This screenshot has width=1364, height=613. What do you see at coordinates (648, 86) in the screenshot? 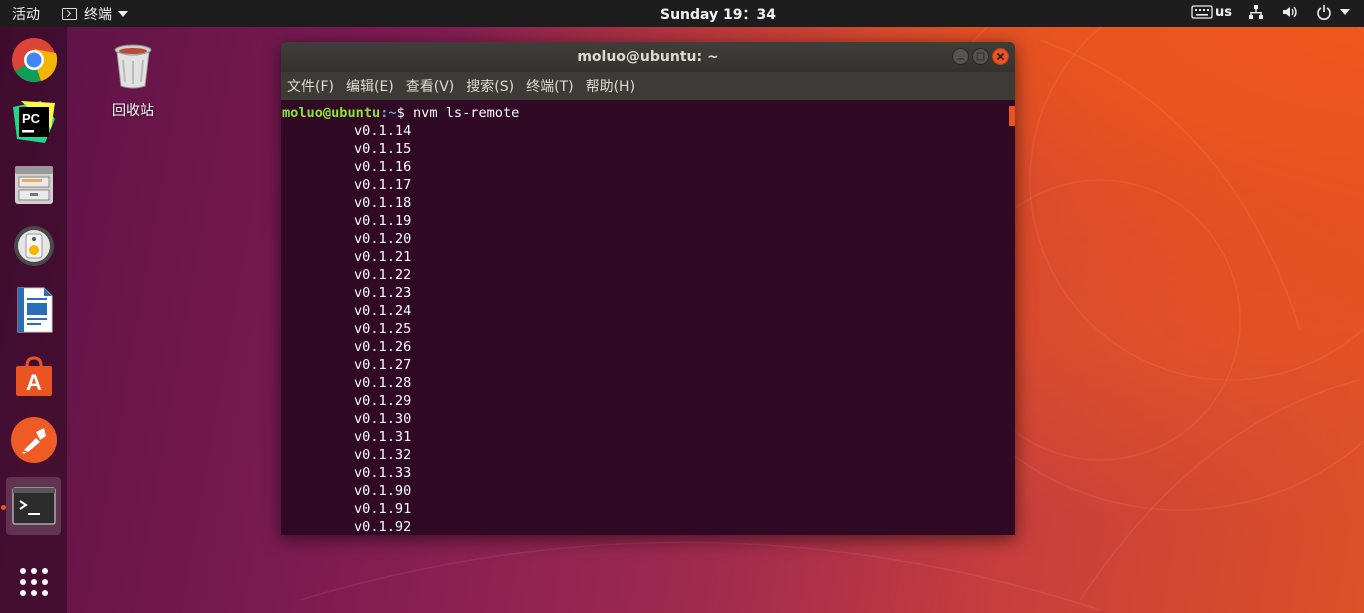
I see `window-menubar: 文件(F) 编辑(E) 查看(V) 搜索(S) 终端(T) 帮助(H)` at bounding box center [648, 86].